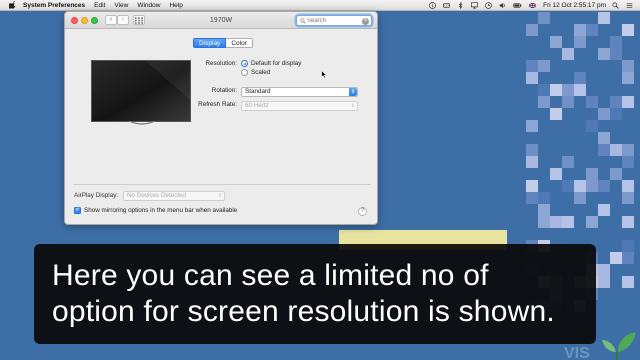 This screenshot has height=360, width=640. Describe the element at coordinates (121, 5) in the screenshot. I see `menu-view: View` at that location.